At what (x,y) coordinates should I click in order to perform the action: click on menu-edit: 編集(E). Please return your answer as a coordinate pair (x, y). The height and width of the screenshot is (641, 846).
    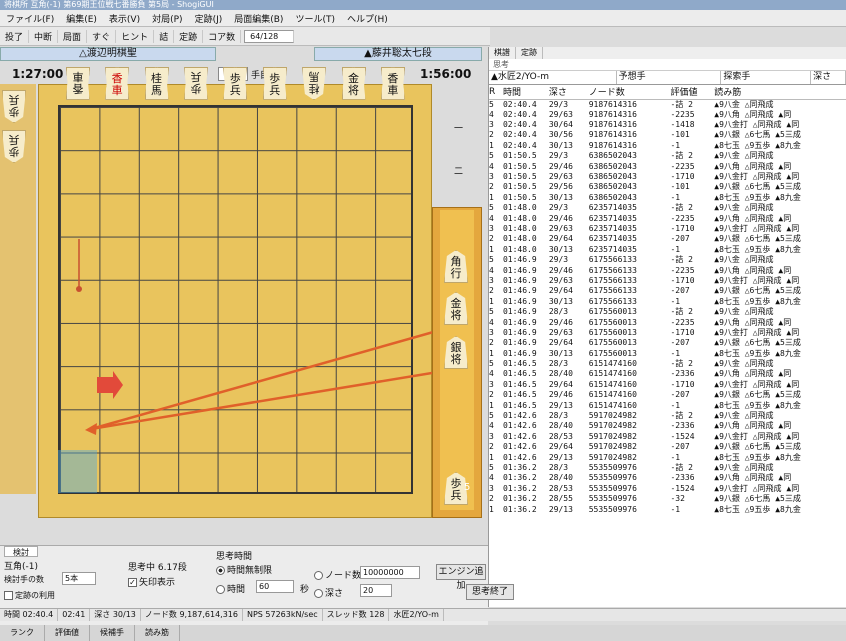
    Looking at the image, I should click on (81, 18).